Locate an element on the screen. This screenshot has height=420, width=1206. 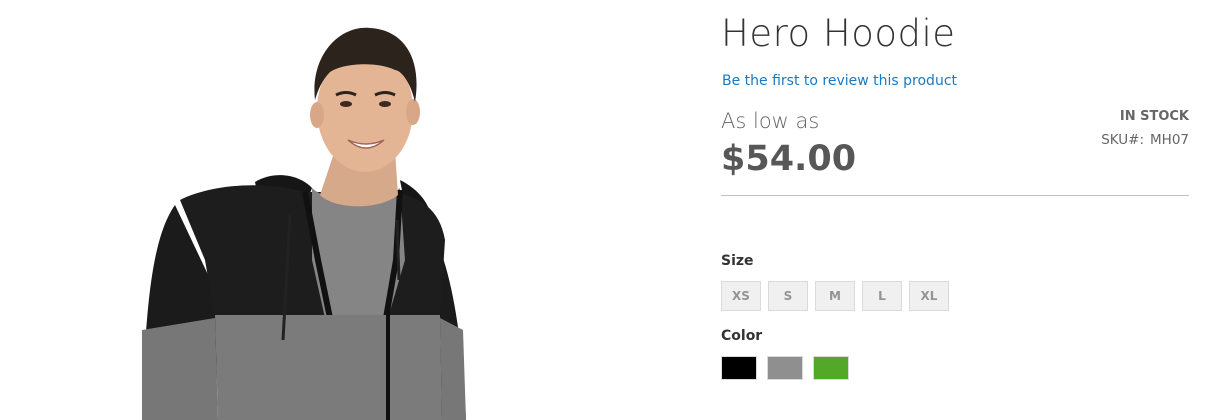
color-option-black is located at coordinates (739, 368).